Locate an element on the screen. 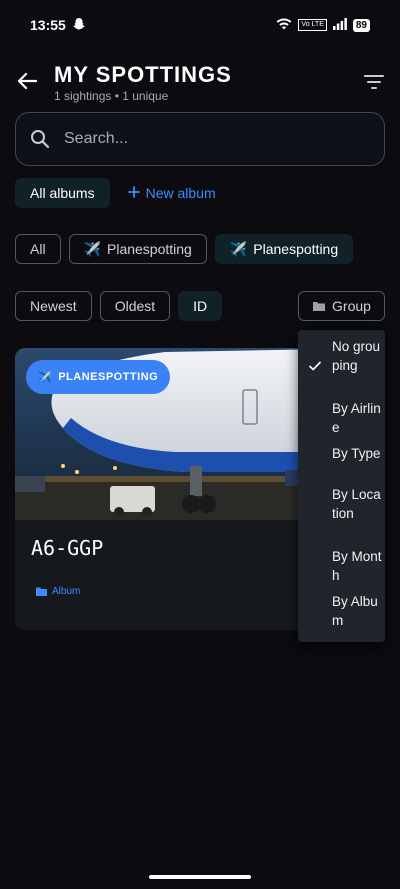  menu-item-by-album: By Album is located at coordinates (357, 611).